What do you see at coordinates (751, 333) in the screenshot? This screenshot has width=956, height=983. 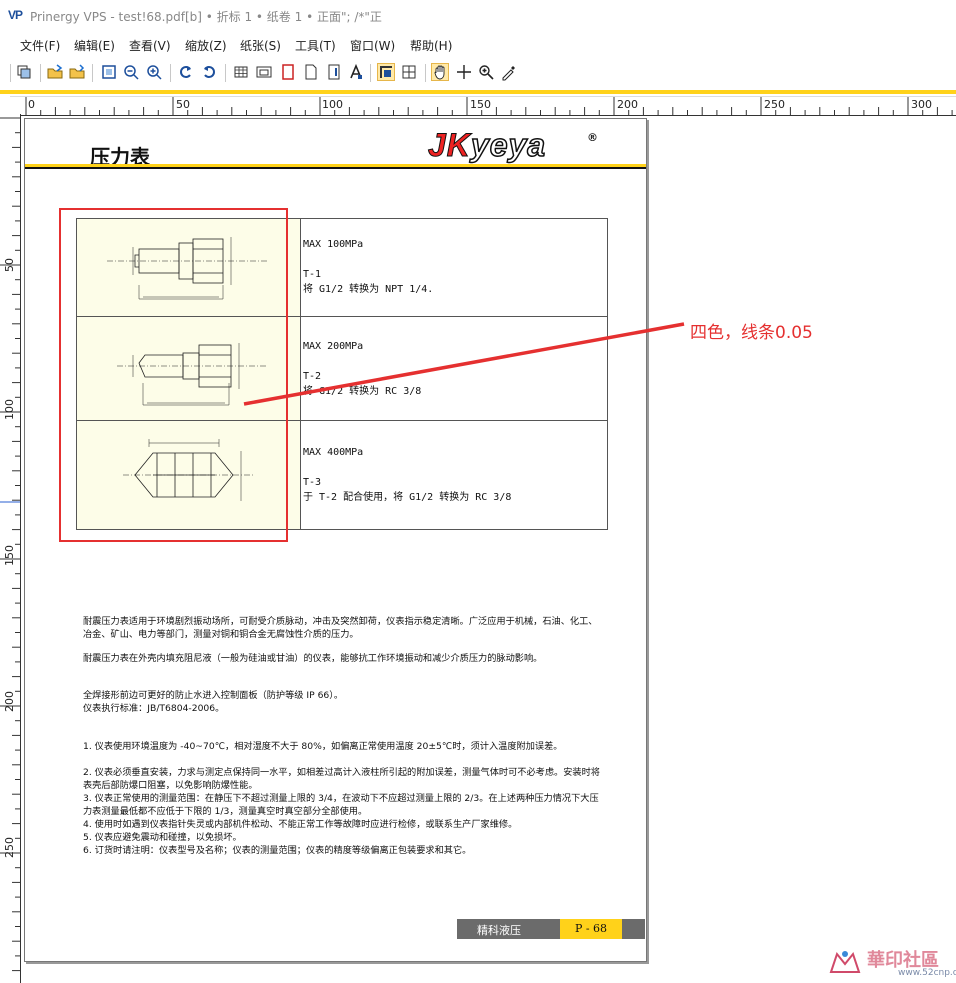 I see `annotation-label: 四色，线条0.05` at bounding box center [751, 333].